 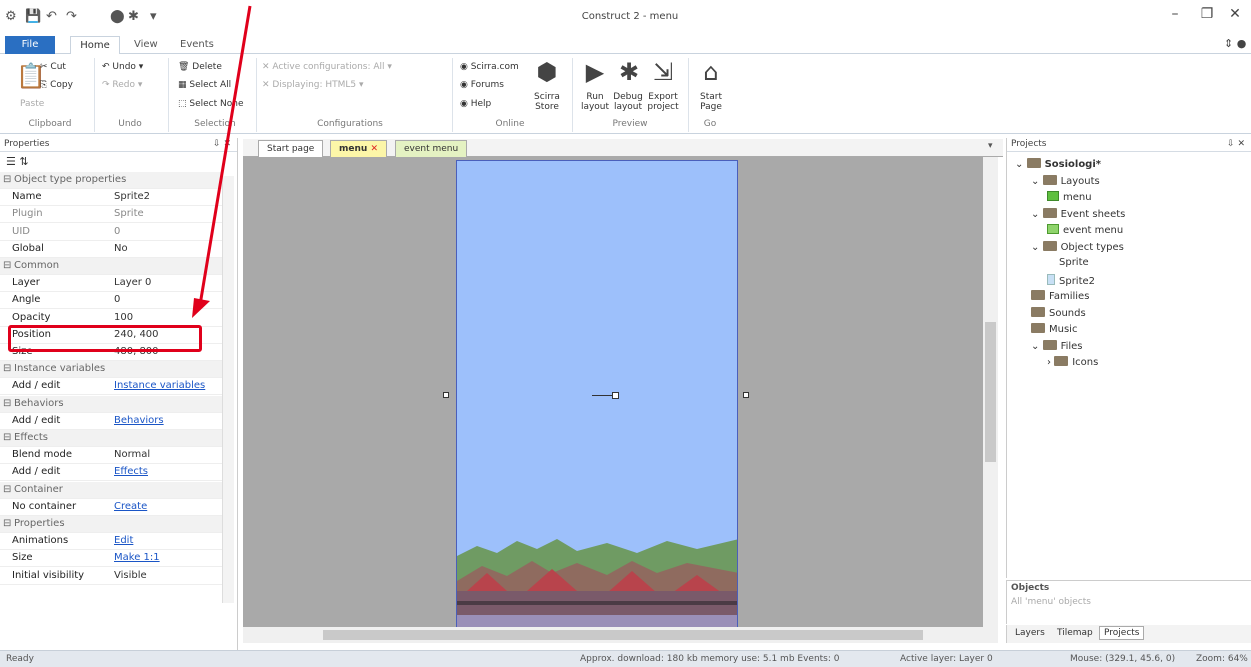 What do you see at coordinates (663, 102) in the screenshot?
I see `export-project-button: Export project` at bounding box center [663, 102].